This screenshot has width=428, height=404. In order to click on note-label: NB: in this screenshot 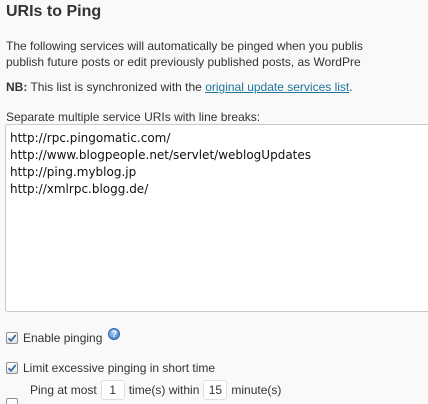, I will do `click(17, 87)`.